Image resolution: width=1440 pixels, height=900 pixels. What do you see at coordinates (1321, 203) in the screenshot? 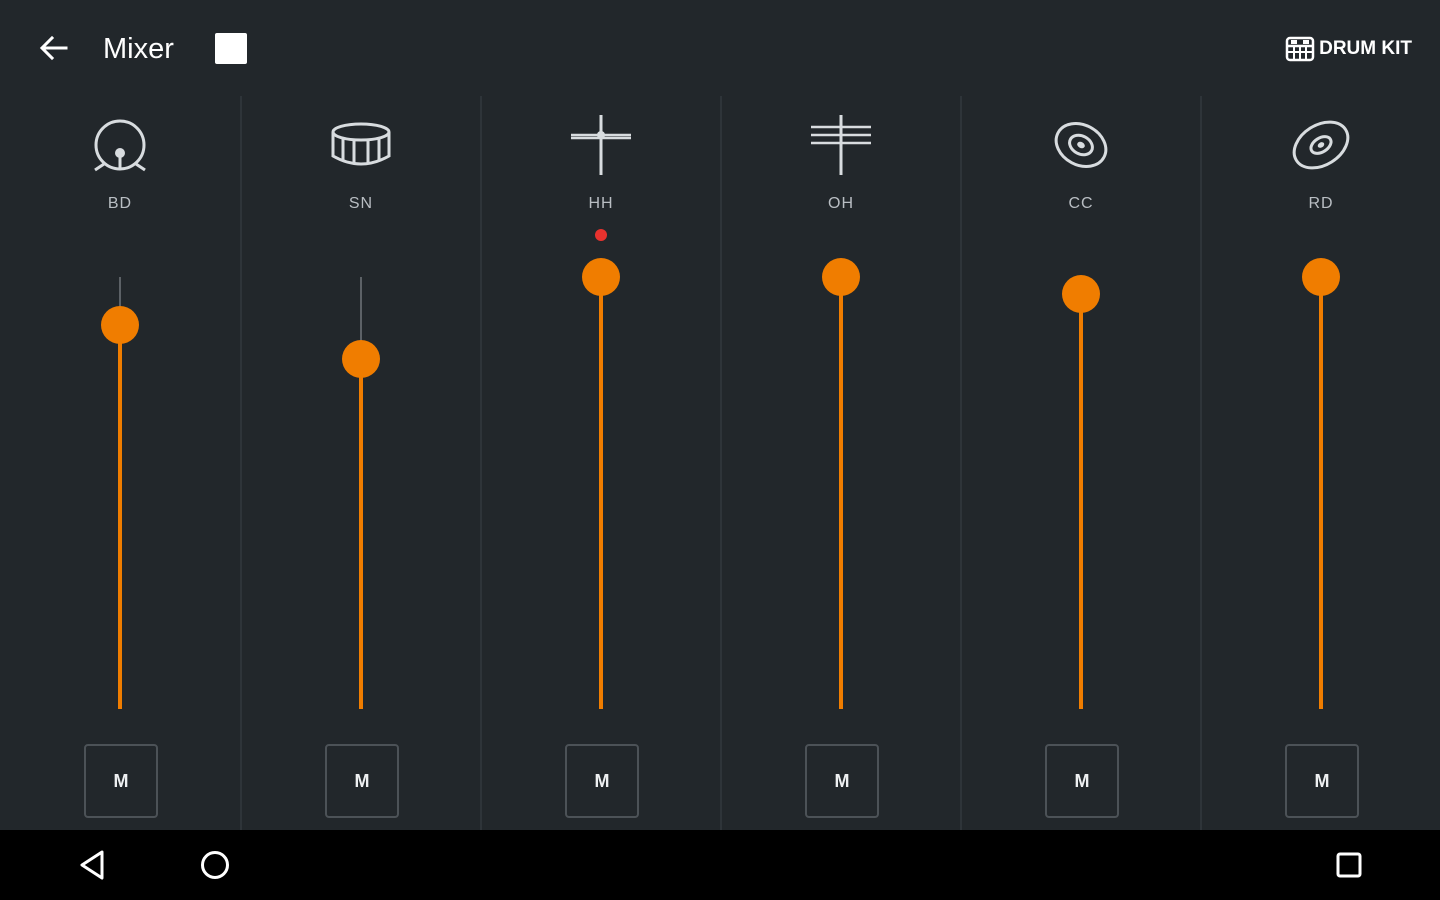
I see `channel-label: RD` at bounding box center [1321, 203].